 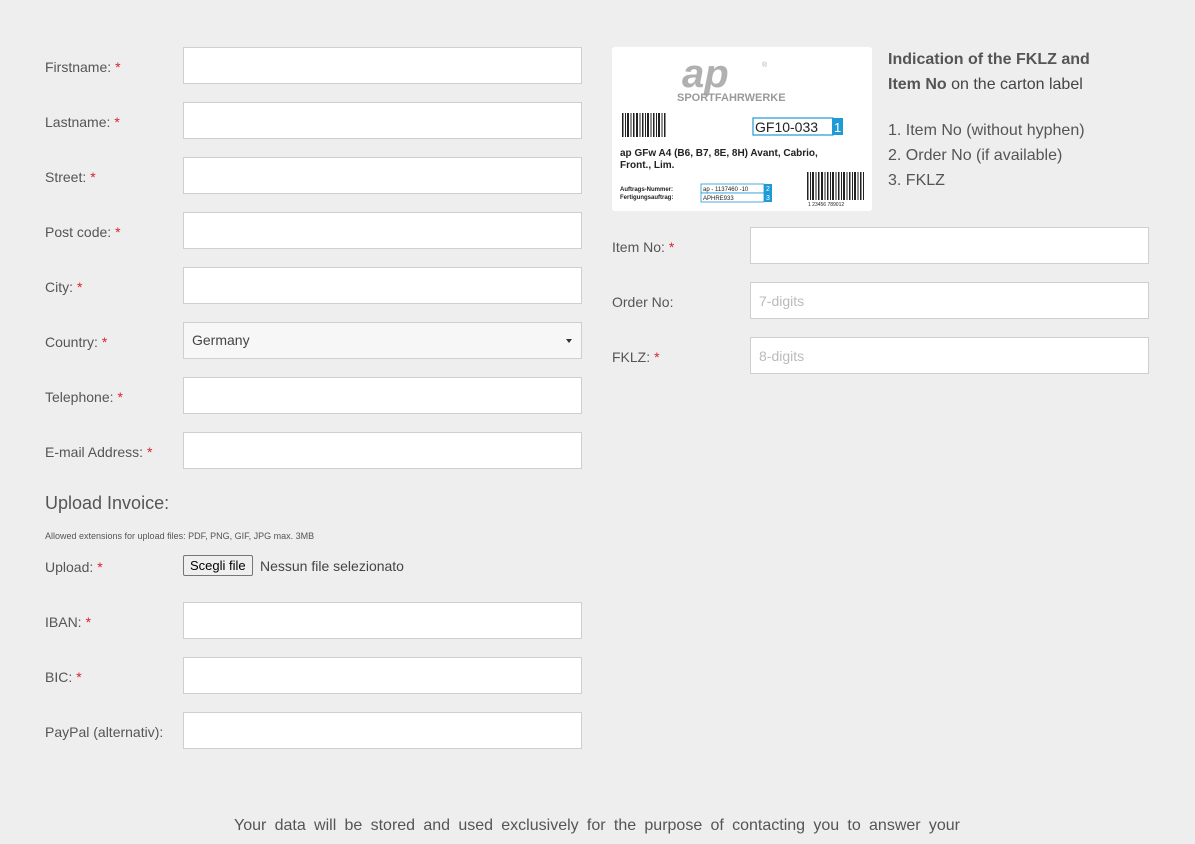 I want to click on file-status-text: Nessun file selezionato, so click(x=332, y=566).